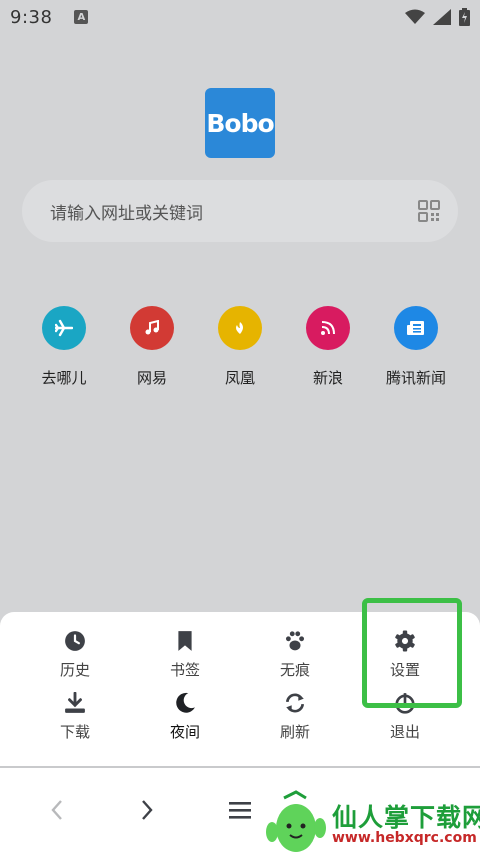  I want to click on forward-button, so click(147, 810).